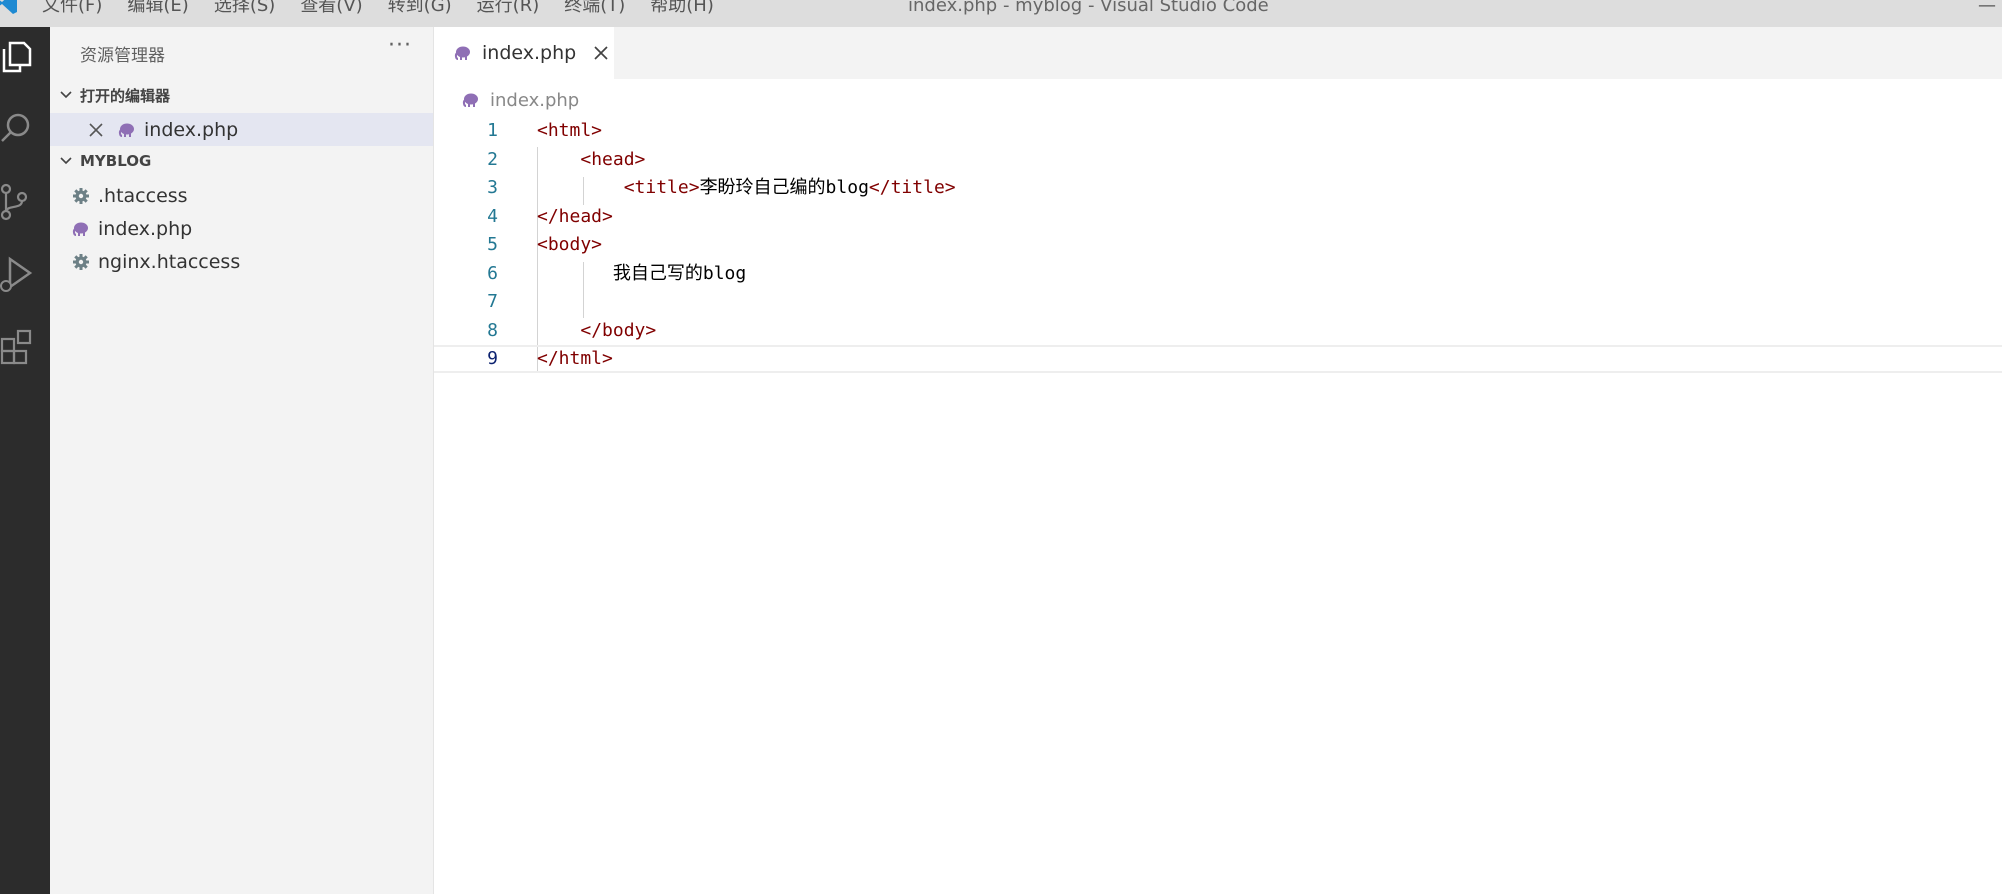  I want to click on html-tag-token: </body>, so click(618, 330).